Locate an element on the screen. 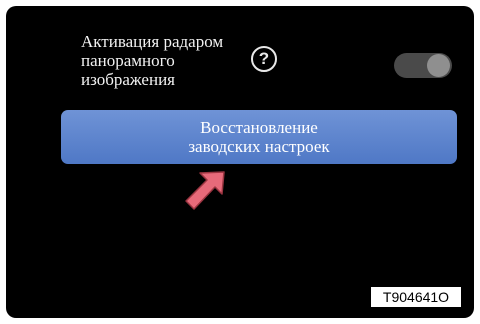  reset-button-line-1: Восстановление is located at coordinates (259, 127).